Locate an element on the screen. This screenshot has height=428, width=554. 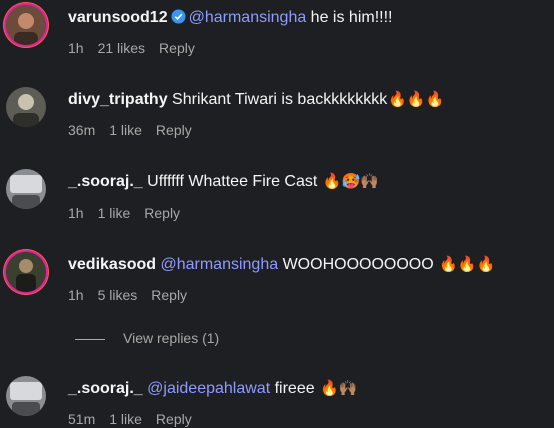
comment-time: 36m is located at coordinates (81, 130).